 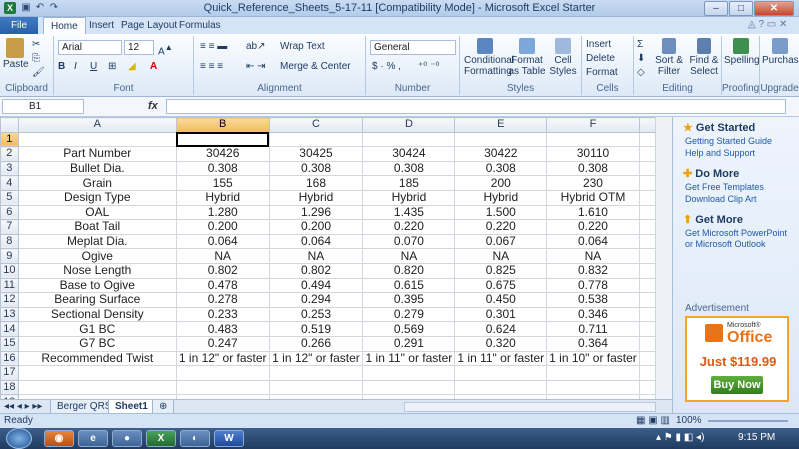 What do you see at coordinates (316, 285) in the screenshot?
I see `cell-c11: 0.494` at bounding box center [316, 285].